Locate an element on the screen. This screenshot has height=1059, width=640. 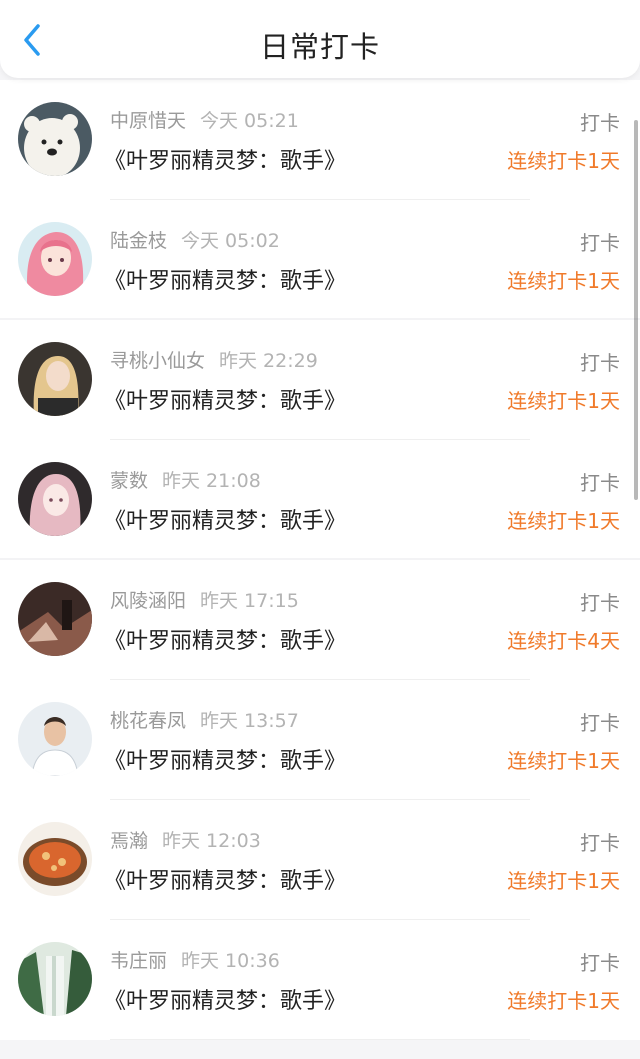
page-title: 日常打卡 is located at coordinates (319, 47).